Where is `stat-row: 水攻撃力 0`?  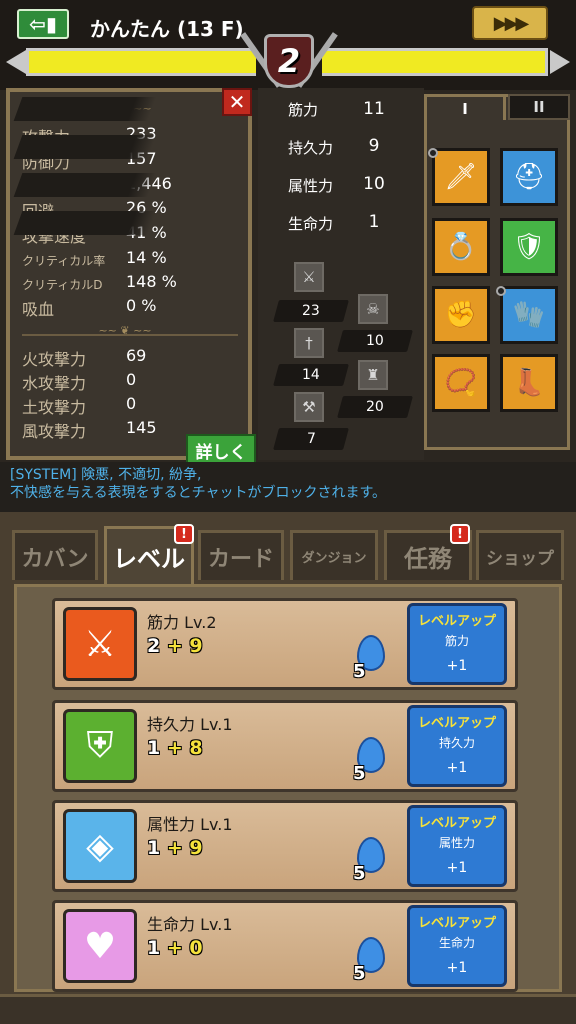
stat-row: 水攻撃力 0 is located at coordinates (132, 382).